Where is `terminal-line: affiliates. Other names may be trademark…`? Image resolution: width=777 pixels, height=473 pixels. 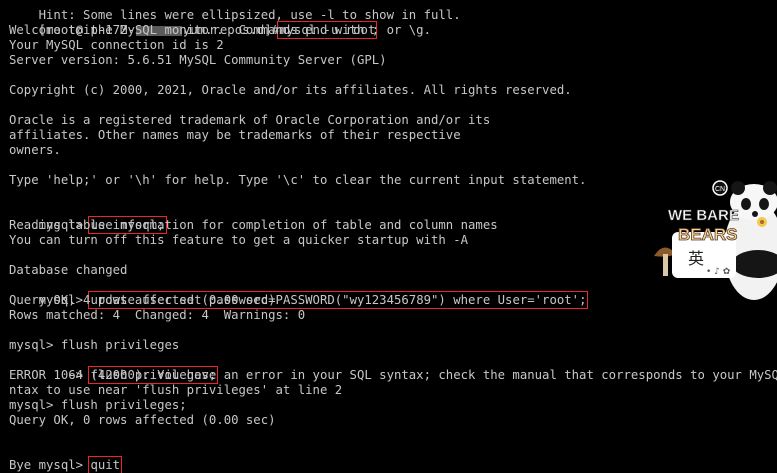
terminal-line: affiliates. Other names may be trademark… is located at coordinates (235, 135).